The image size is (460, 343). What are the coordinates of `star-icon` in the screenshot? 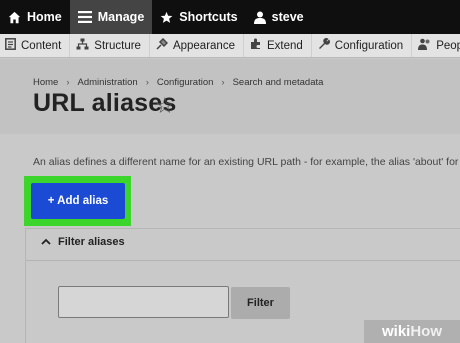 It's located at (166, 17).